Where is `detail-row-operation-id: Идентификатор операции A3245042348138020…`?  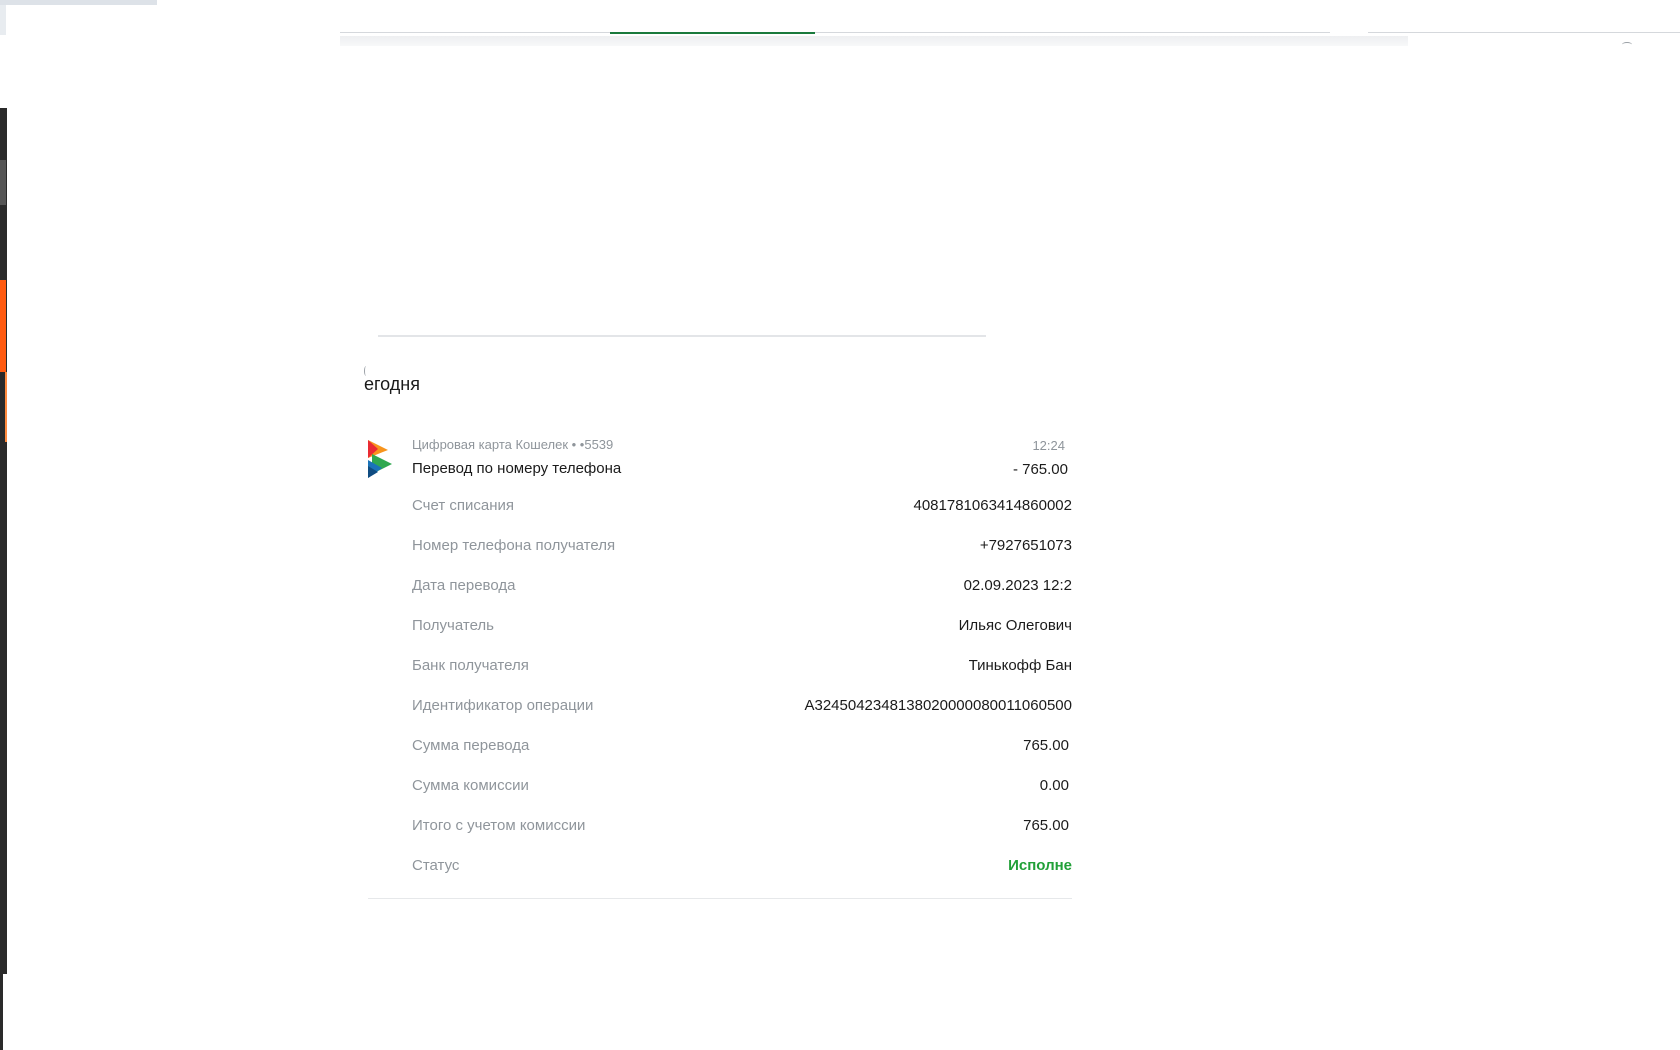 detail-row-operation-id: Идентификатор операции A3245042348138020… is located at coordinates (719, 717).